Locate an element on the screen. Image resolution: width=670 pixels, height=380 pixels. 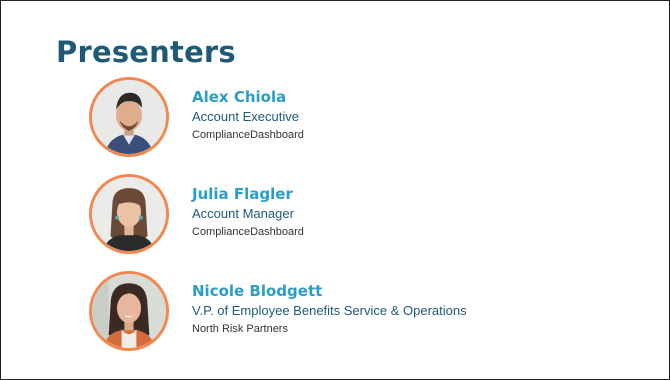
presenter-role: Account Manager is located at coordinates (243, 213).